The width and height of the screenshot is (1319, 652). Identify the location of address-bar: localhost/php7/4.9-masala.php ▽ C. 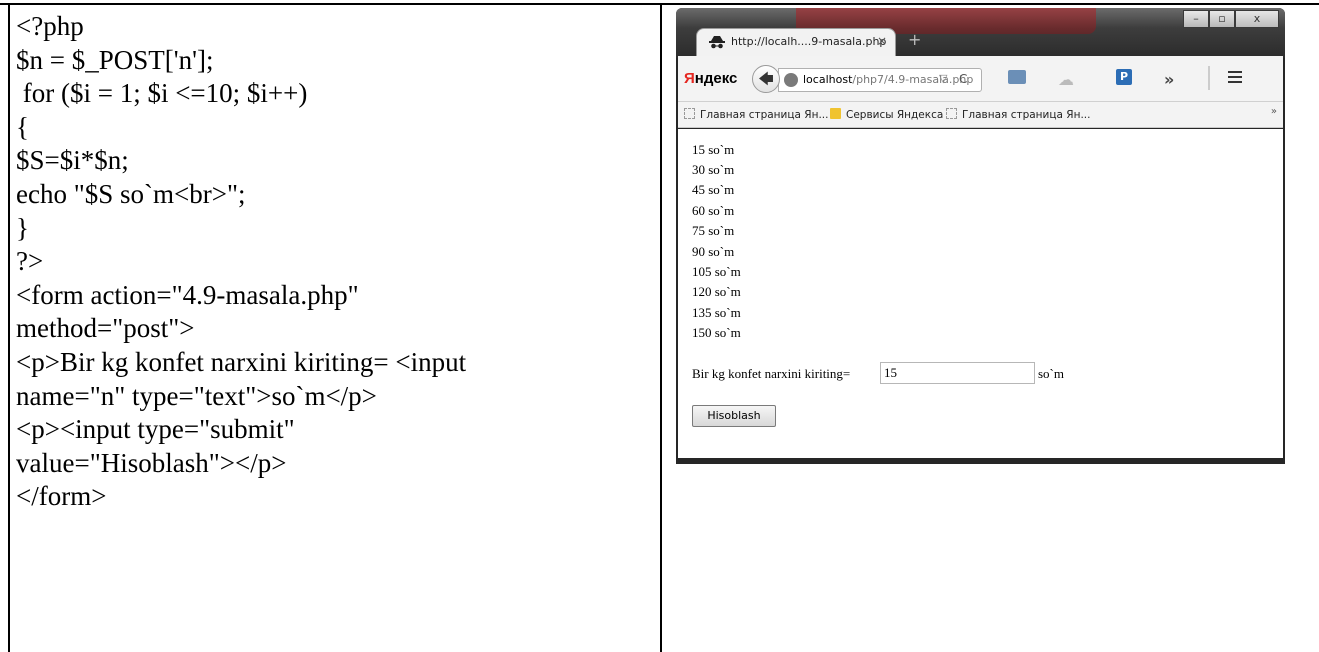
(880, 80).